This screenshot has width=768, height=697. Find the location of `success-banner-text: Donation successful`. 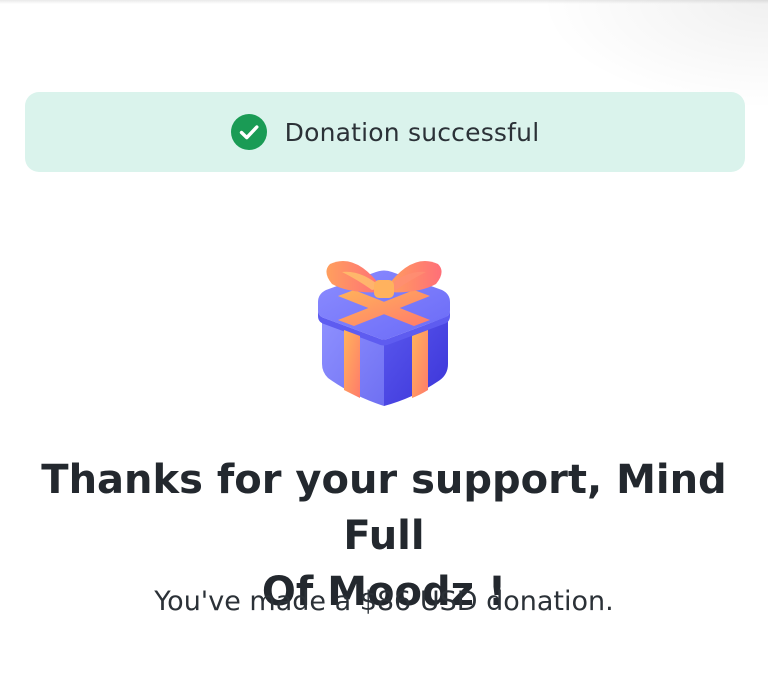

success-banner-text: Donation successful is located at coordinates (412, 132).